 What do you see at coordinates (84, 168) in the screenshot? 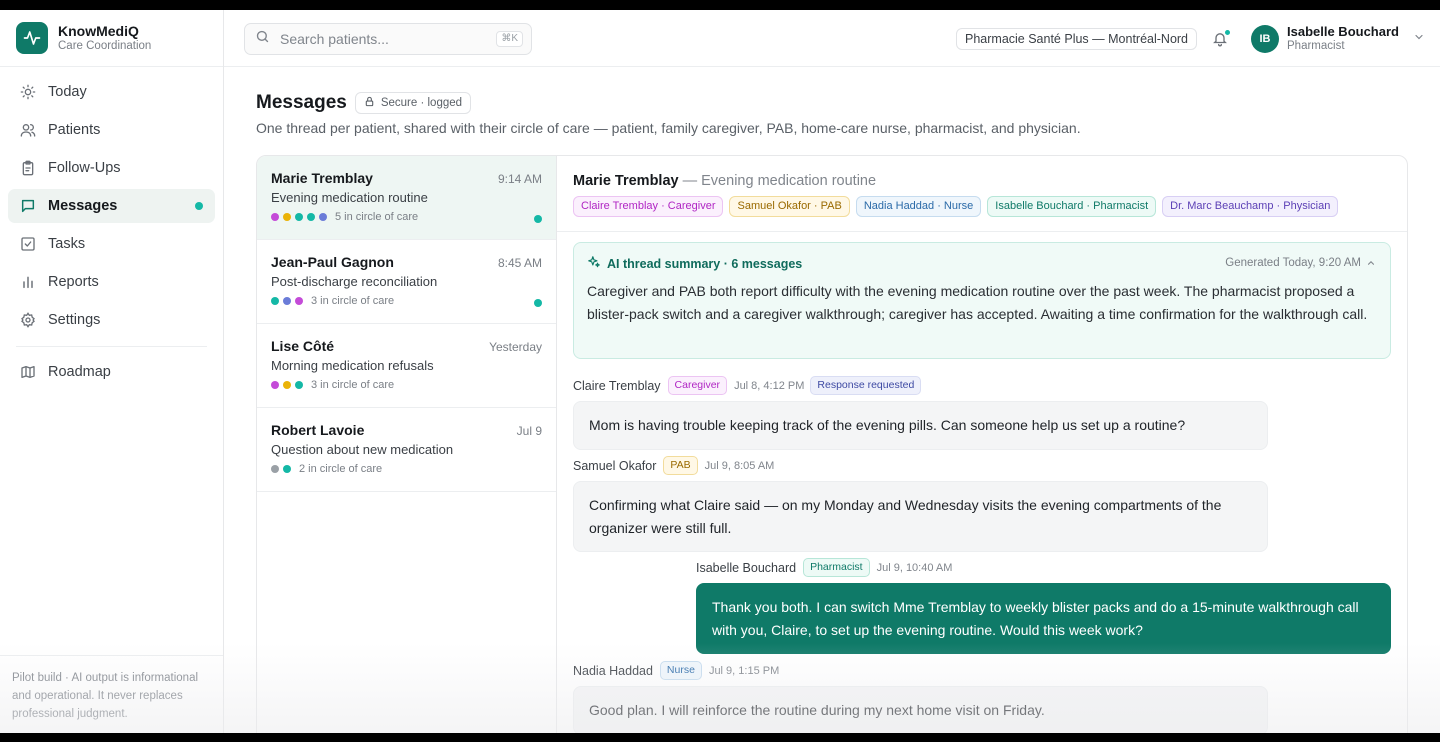
I see `sidebar-item-label: Follow-Ups` at bounding box center [84, 168].